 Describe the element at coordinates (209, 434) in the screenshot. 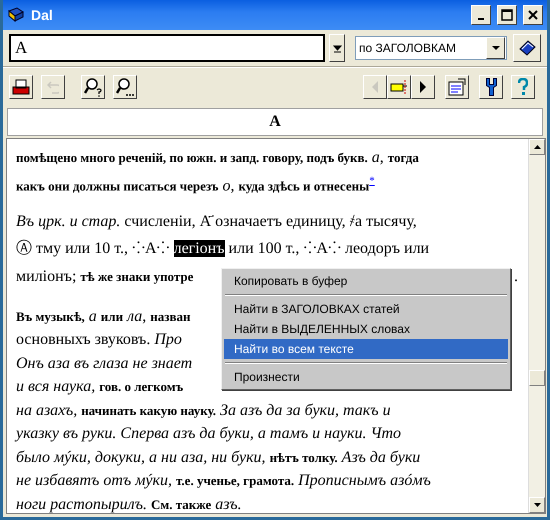

I see `text-line: указку въ руки. Сперва азъ да буки, а тамъ и науки. Что` at that location.